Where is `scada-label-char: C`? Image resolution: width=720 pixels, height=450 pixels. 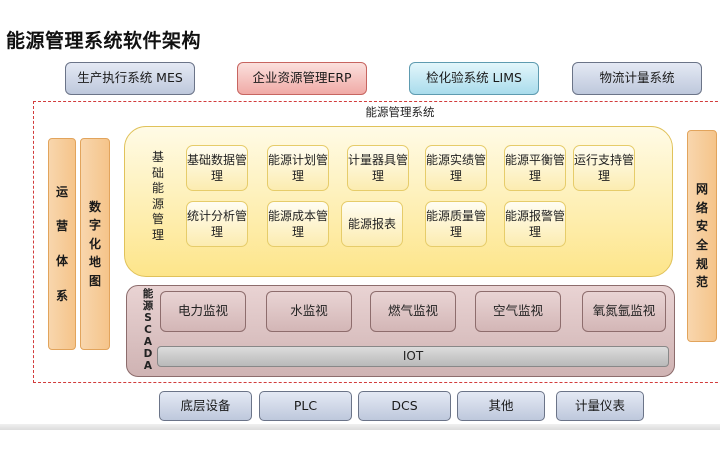 scada-label-char: C is located at coordinates (148, 330).